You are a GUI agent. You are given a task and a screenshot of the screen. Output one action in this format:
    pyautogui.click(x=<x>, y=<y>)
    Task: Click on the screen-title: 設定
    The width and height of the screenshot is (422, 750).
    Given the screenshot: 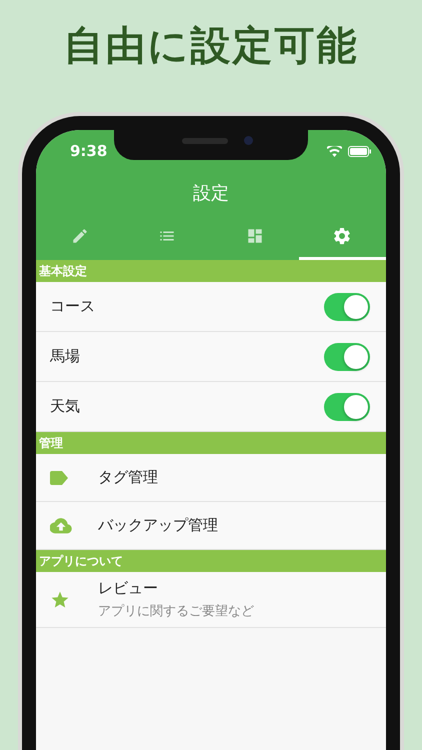 What is the action you would take?
    pyautogui.click(x=211, y=194)
    